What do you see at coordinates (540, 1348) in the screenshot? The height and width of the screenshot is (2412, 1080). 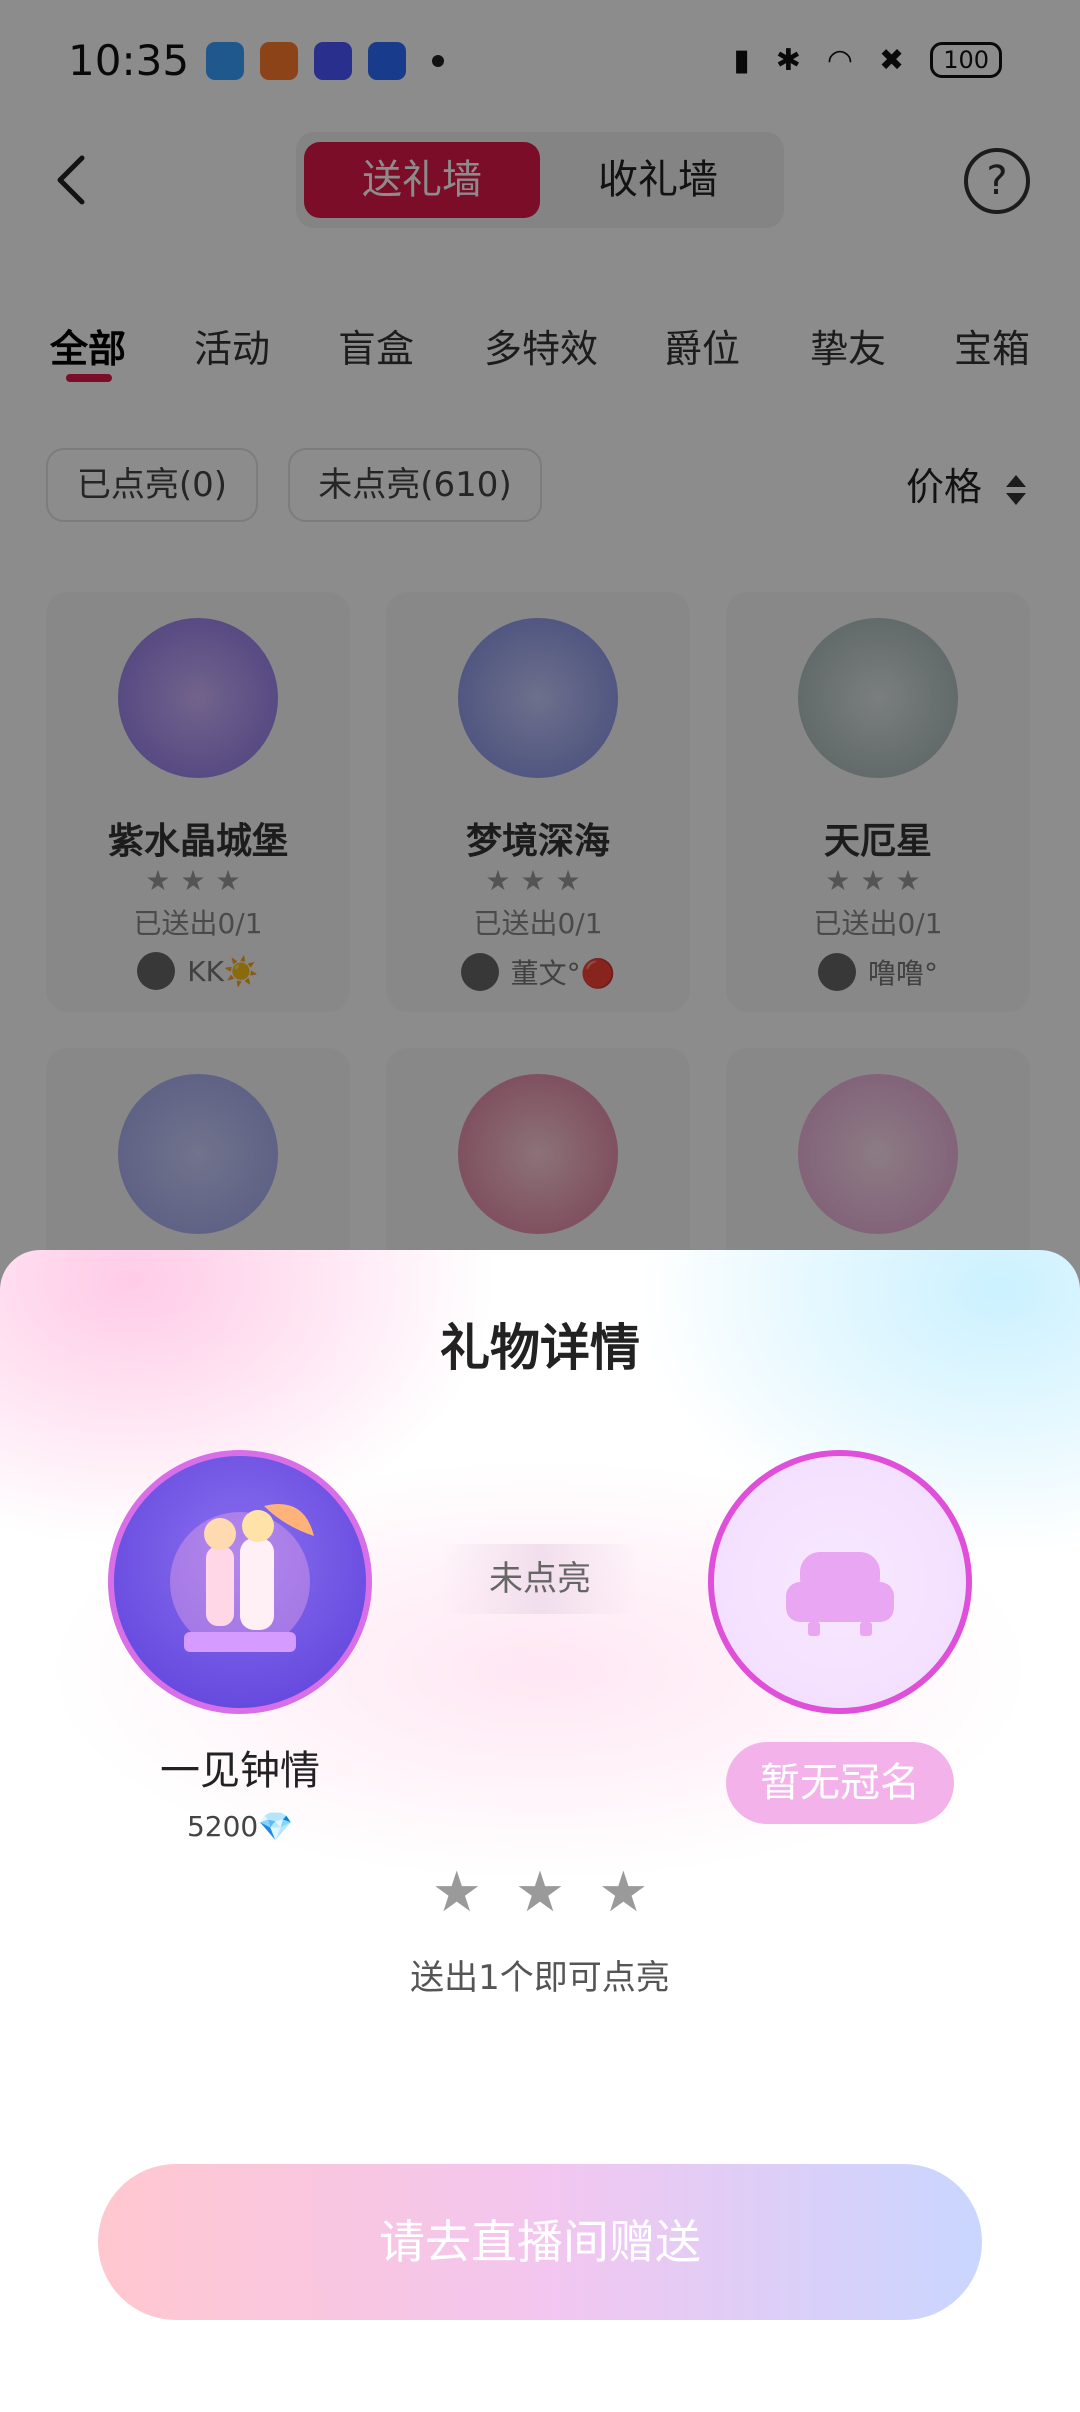 I see `sheet-title: 礼物详情` at bounding box center [540, 1348].